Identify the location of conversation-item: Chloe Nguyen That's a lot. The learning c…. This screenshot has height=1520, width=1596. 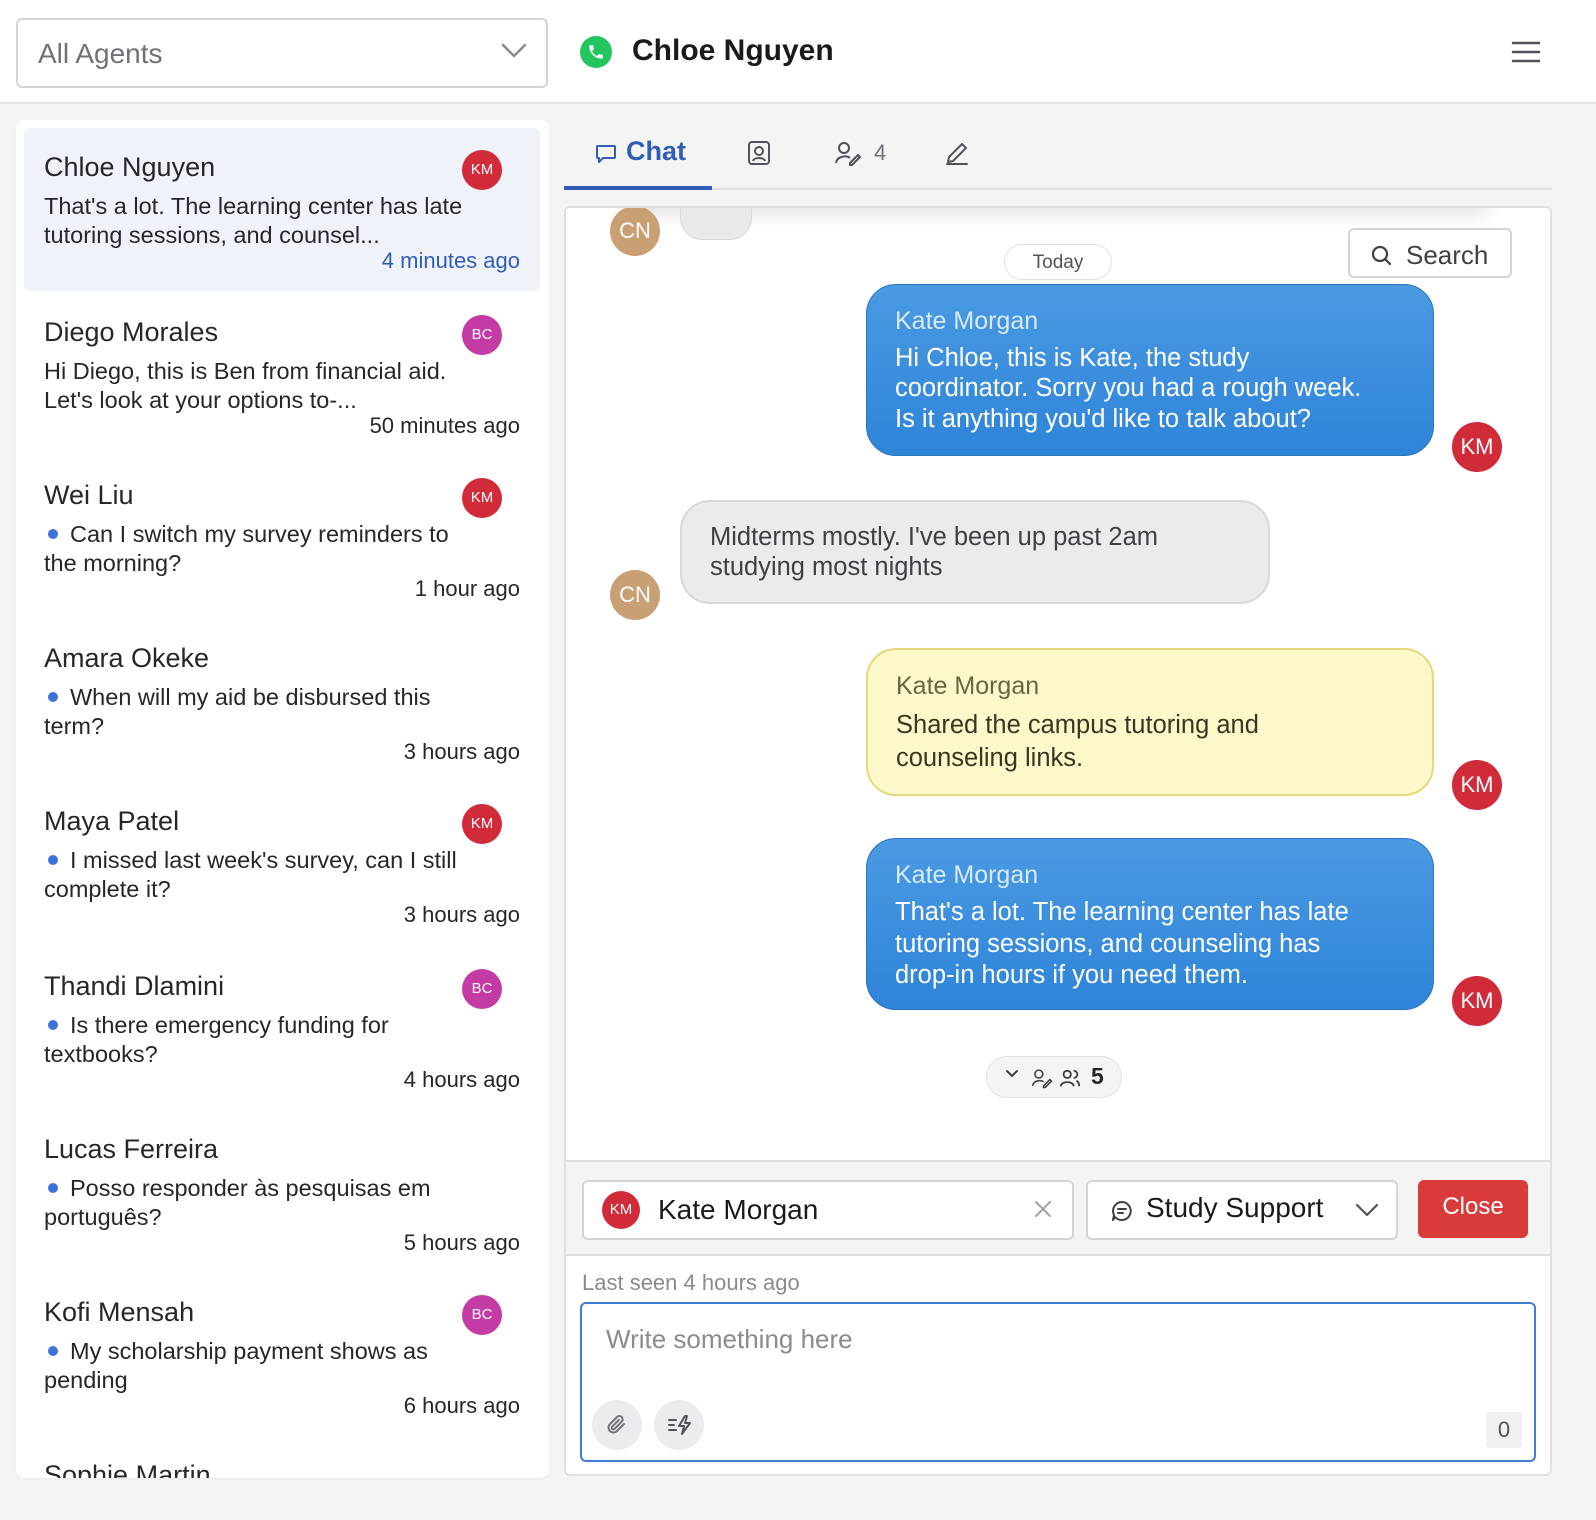
(282, 209).